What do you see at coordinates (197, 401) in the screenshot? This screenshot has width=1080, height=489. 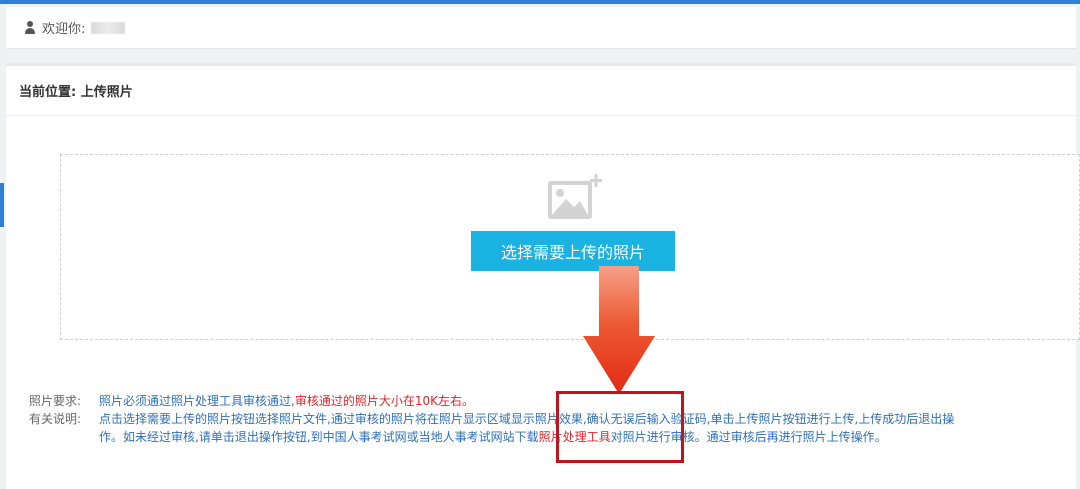 I see `requirement-text-main: 照片必须通过照片处理工具审核通过,` at bounding box center [197, 401].